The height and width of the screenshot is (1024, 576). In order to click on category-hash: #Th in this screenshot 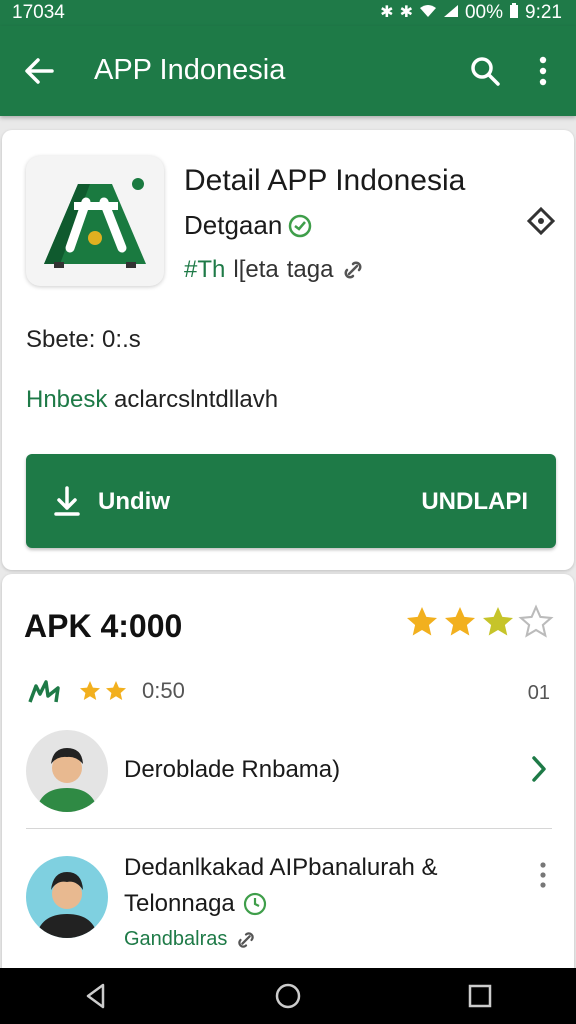, I will do `click(205, 269)`.